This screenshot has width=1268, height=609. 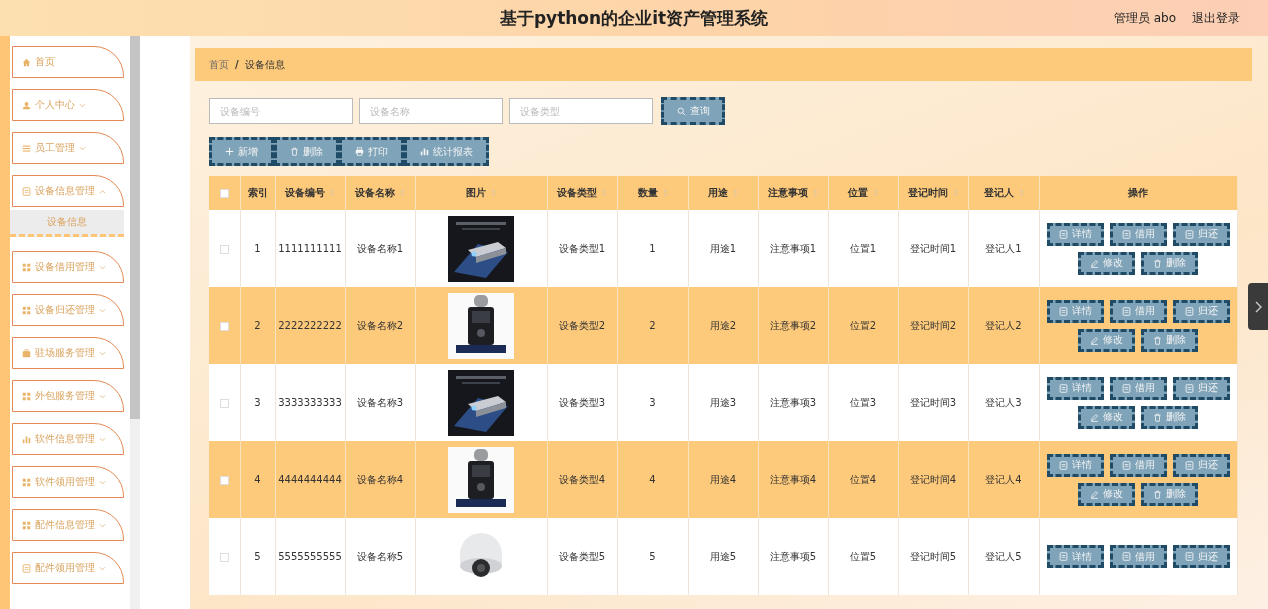 What do you see at coordinates (723, 479) in the screenshot?
I see `table-cell: 用途4` at bounding box center [723, 479].